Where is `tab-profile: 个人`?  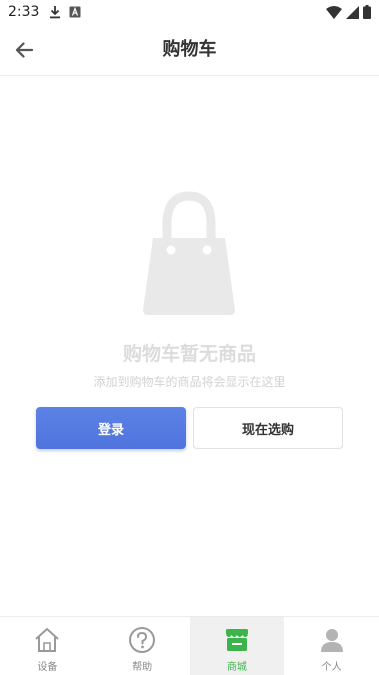 tab-profile: 个人 is located at coordinates (331, 646).